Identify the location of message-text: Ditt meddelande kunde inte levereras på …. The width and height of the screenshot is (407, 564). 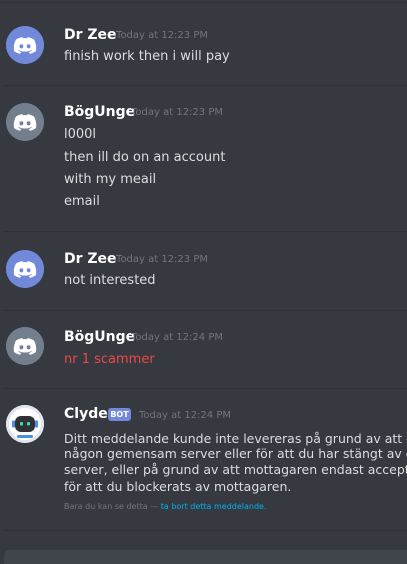
(235, 438).